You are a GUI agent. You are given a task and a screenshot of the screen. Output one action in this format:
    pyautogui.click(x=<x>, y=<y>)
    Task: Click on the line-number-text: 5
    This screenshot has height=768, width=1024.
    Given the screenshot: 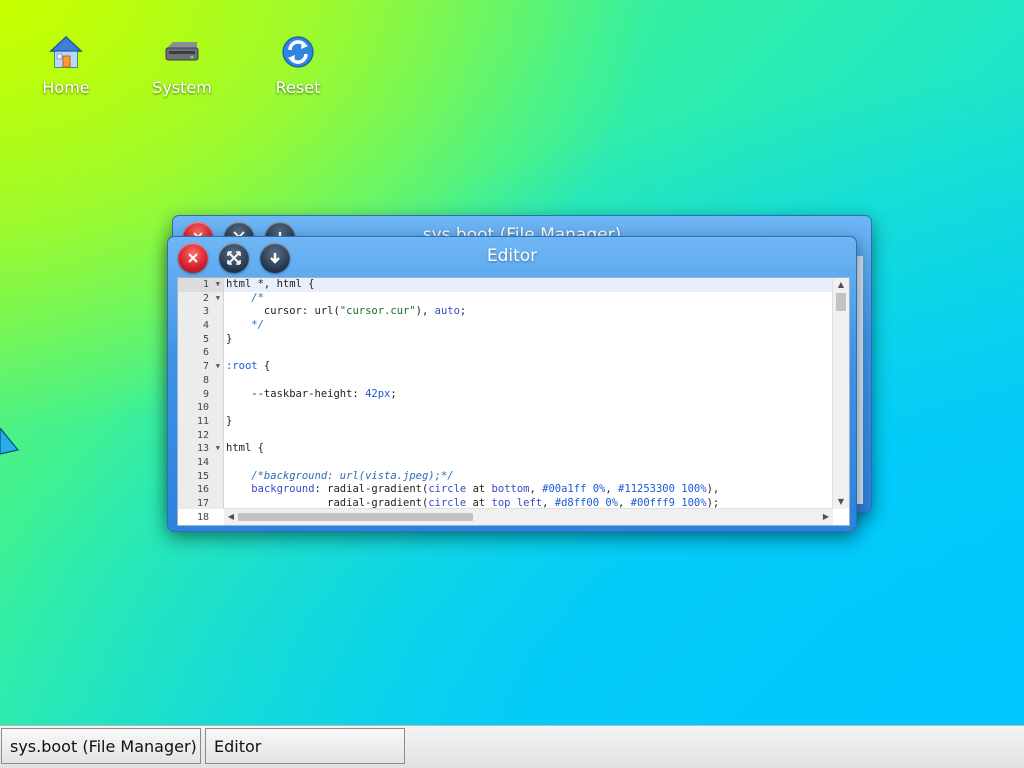 What is the action you would take?
    pyautogui.click(x=205, y=339)
    